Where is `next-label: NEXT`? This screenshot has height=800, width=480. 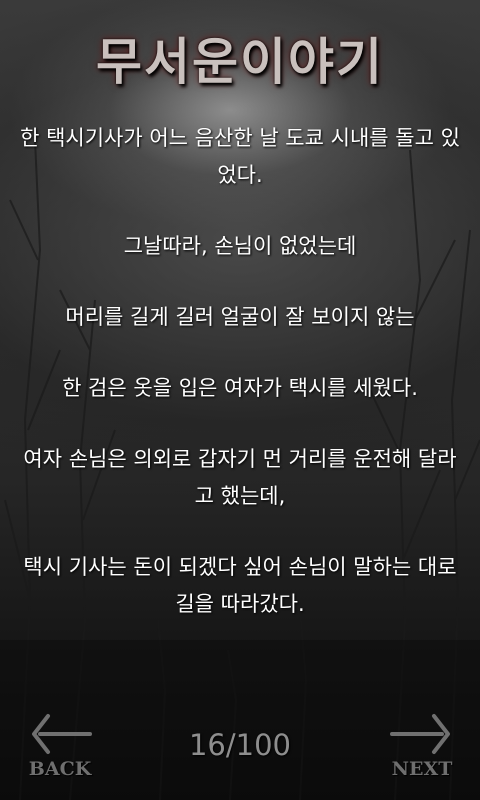 next-label: NEXT is located at coordinates (422, 769).